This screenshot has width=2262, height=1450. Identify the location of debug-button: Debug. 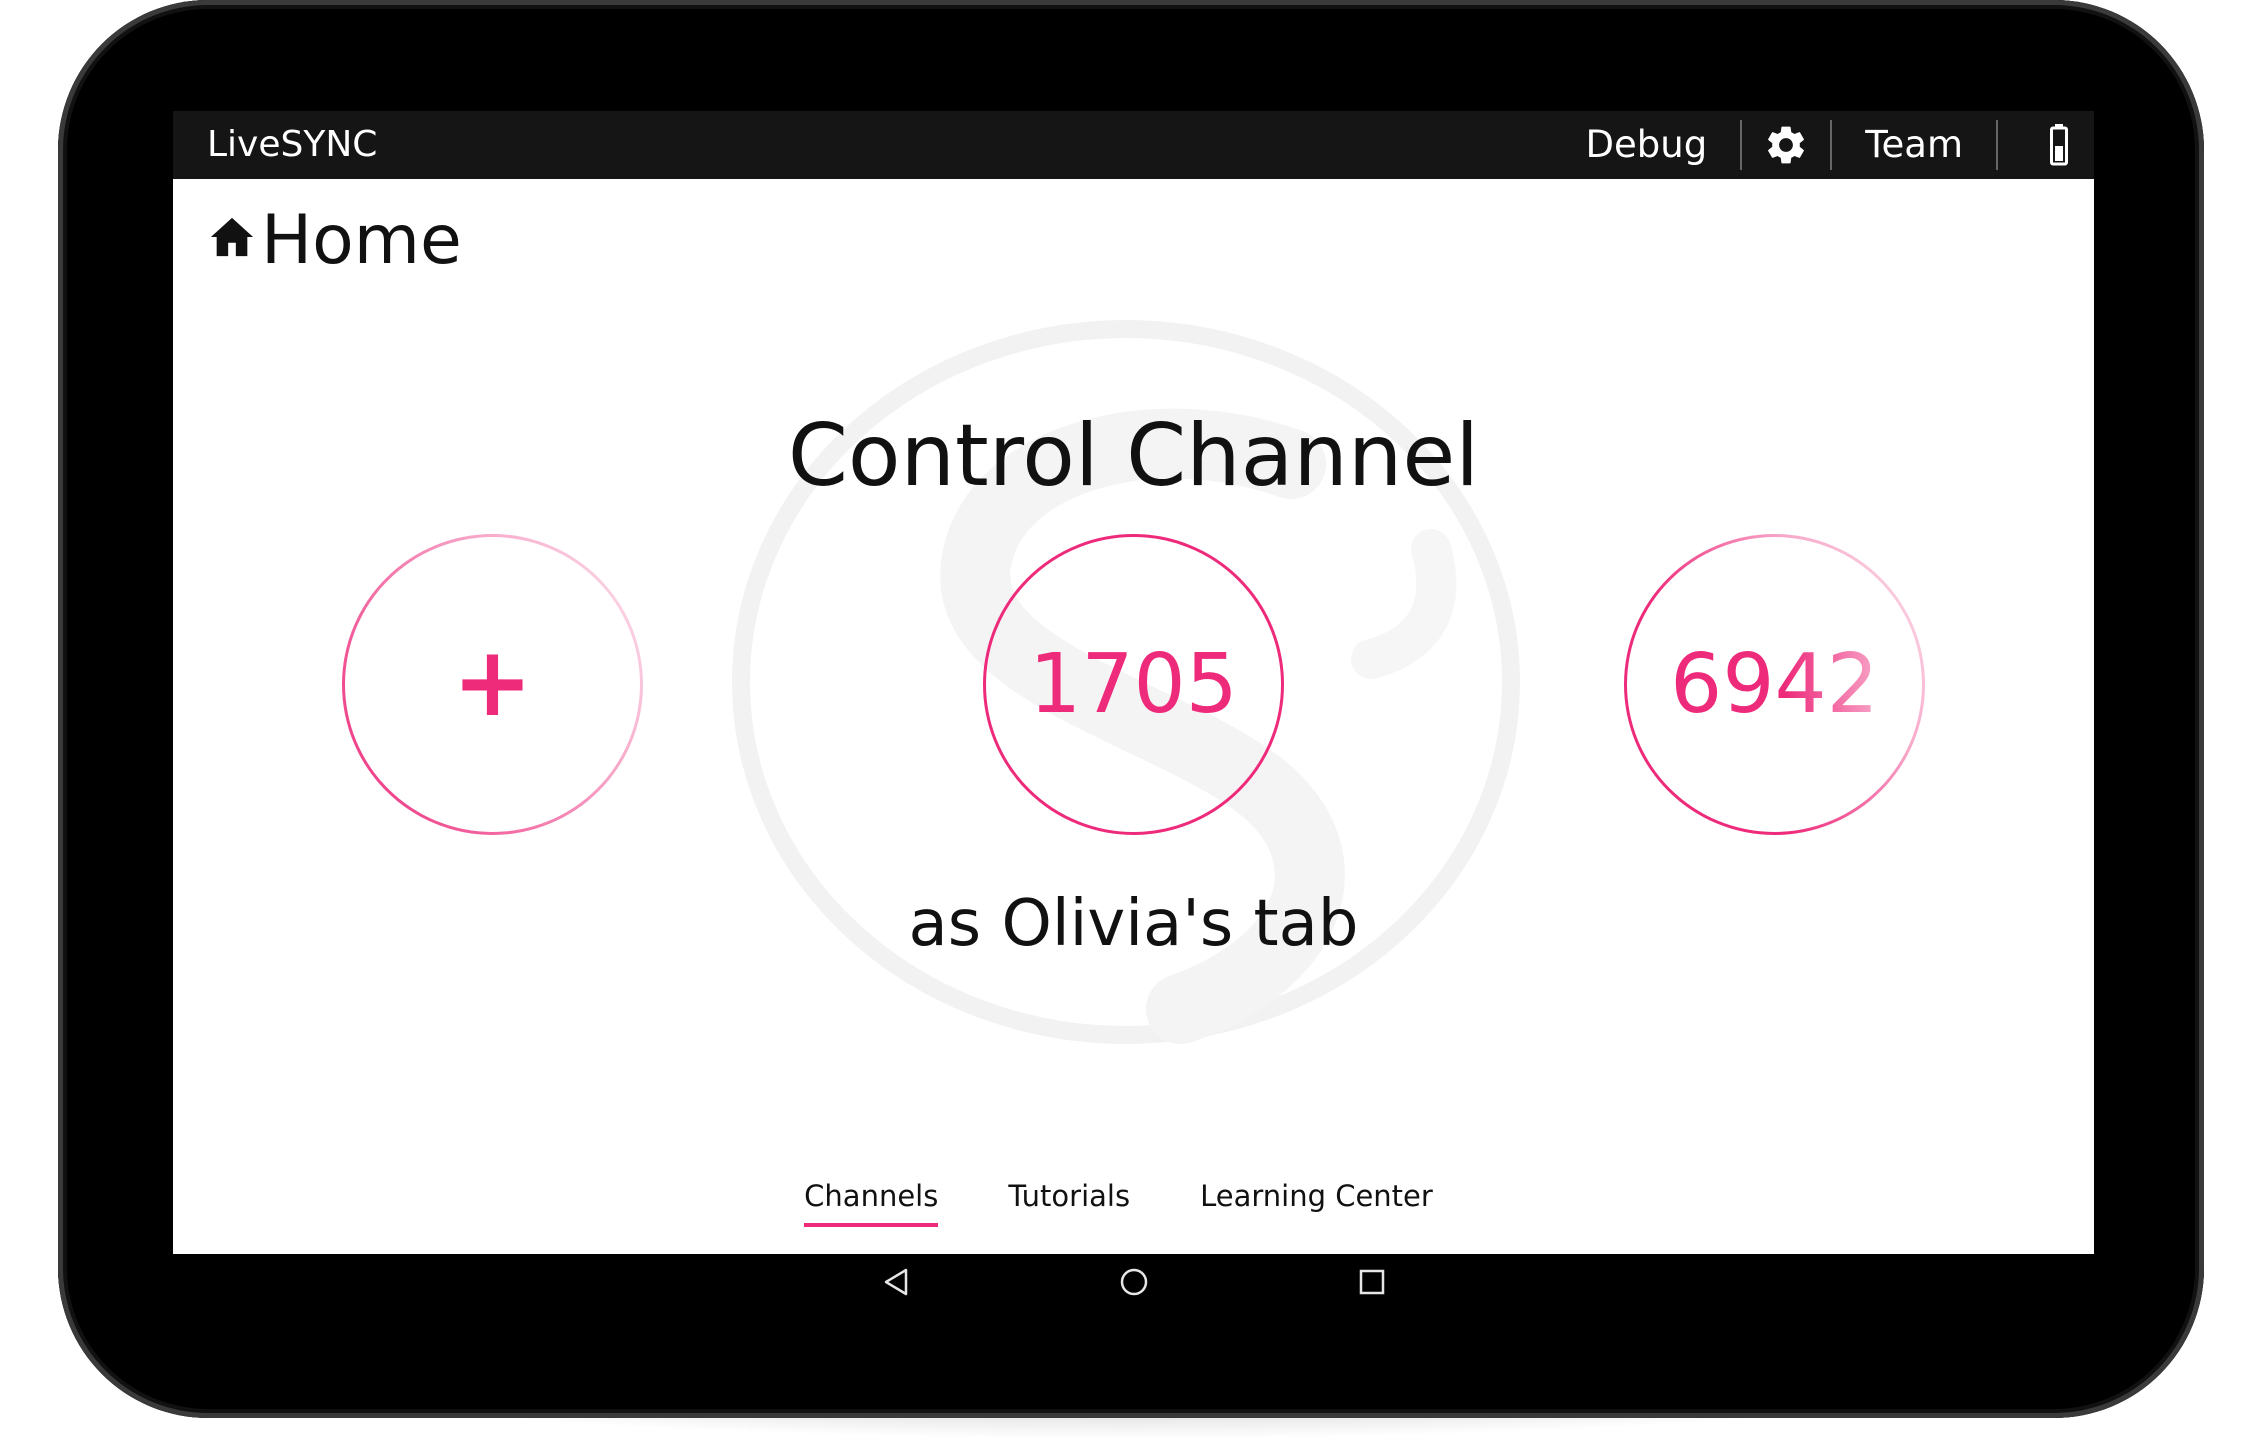
(1647, 145).